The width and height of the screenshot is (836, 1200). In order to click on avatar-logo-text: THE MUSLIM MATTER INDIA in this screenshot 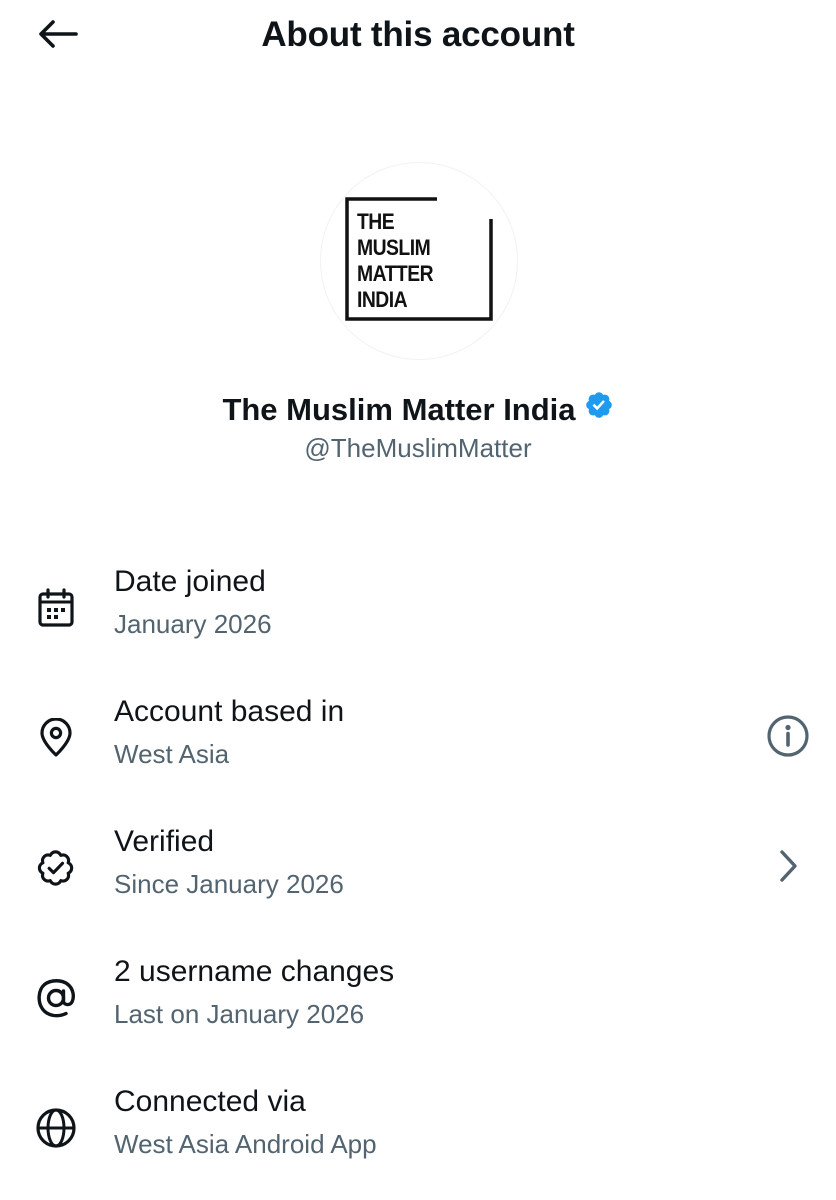, I will do `click(395, 260)`.